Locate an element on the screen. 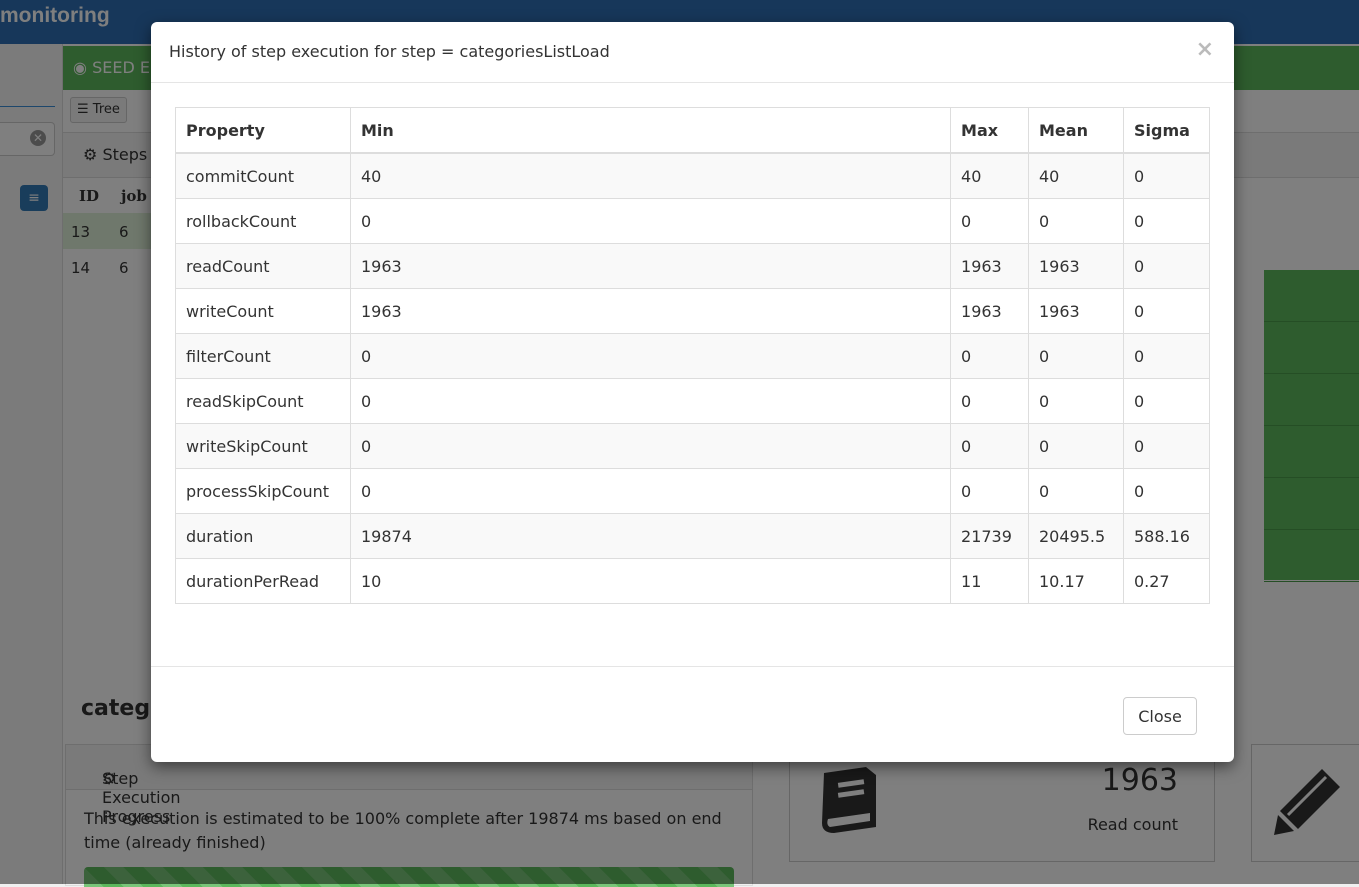 This screenshot has height=887, width=1359. cell-min: 40 is located at coordinates (650, 175).